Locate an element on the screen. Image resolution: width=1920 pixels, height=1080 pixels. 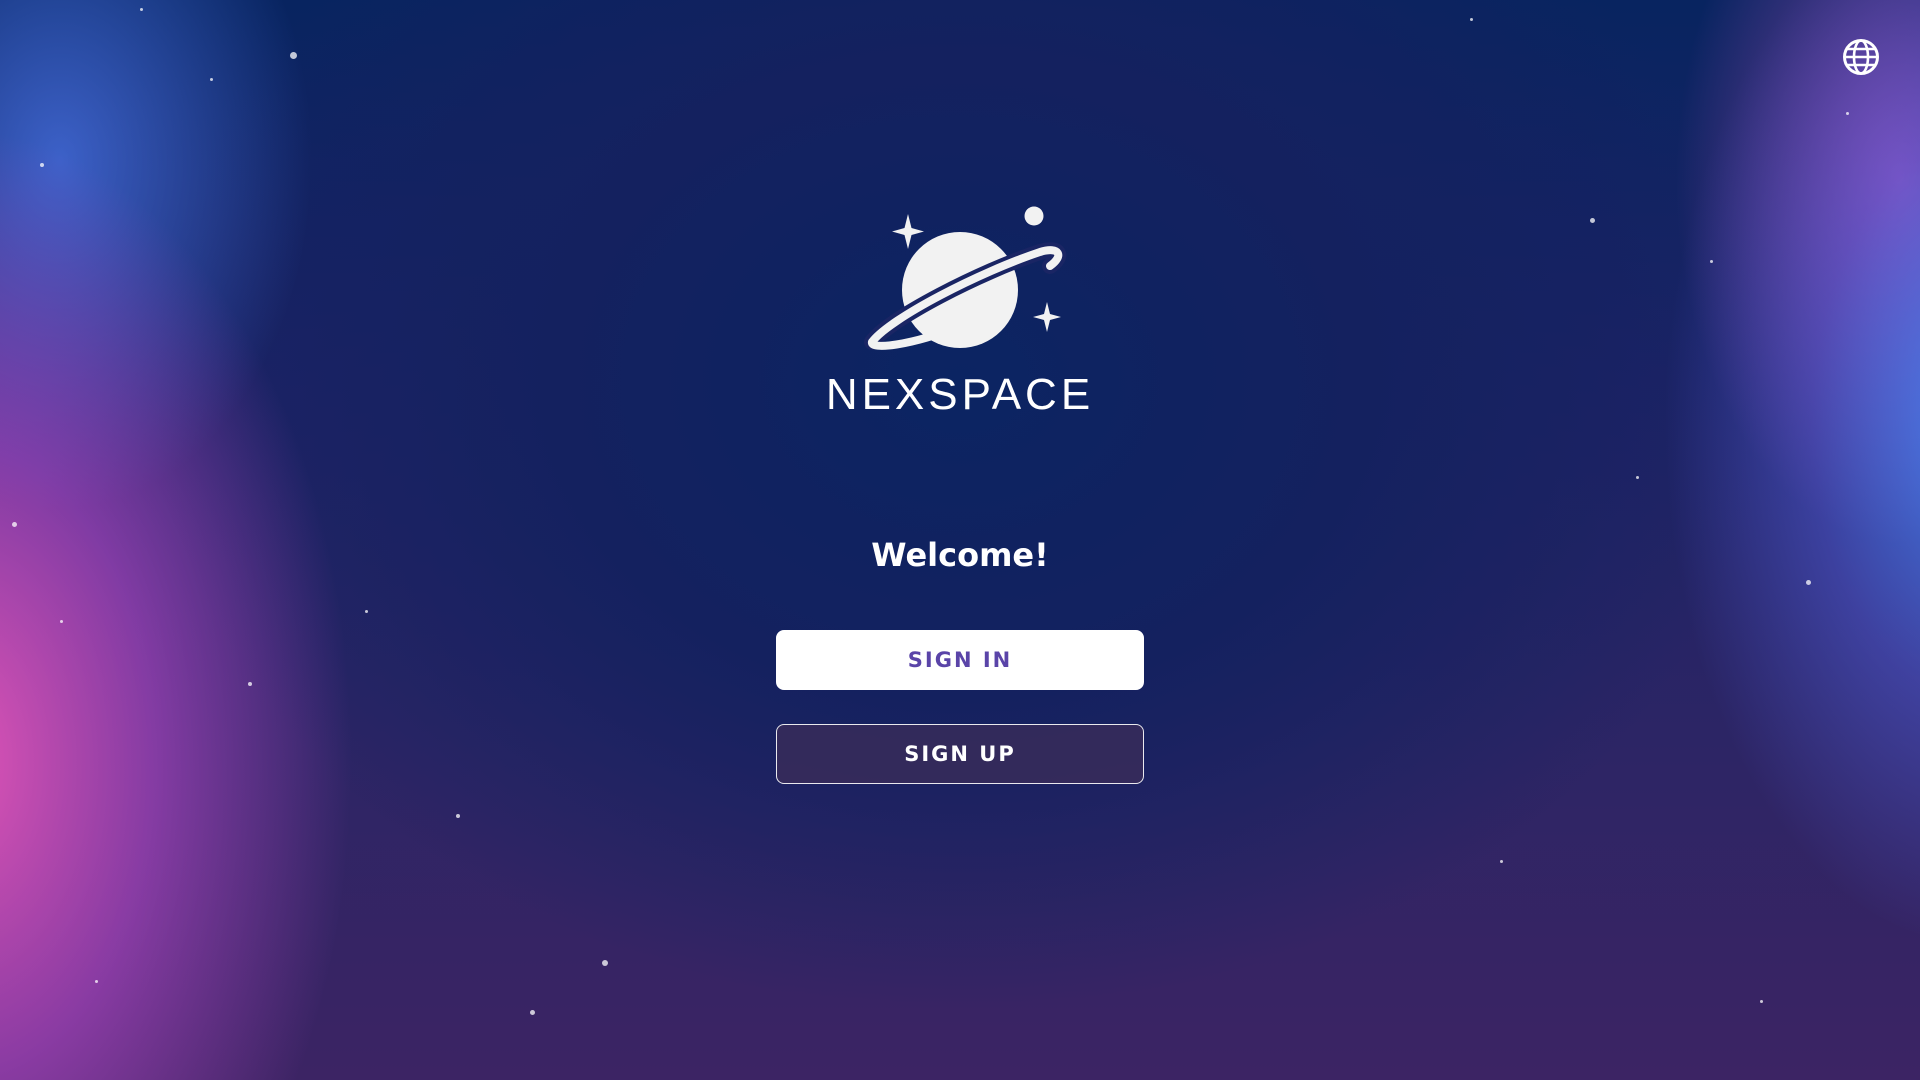
sign-in-button: SIGN IN is located at coordinates (960, 660).